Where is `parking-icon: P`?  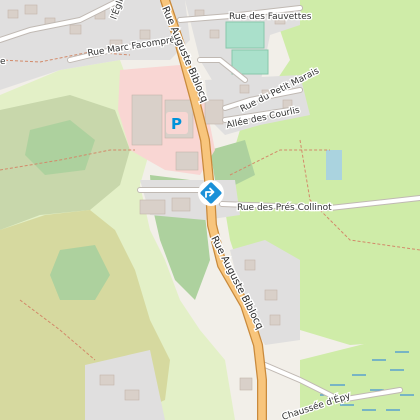
parking-icon: P is located at coordinates (177, 123).